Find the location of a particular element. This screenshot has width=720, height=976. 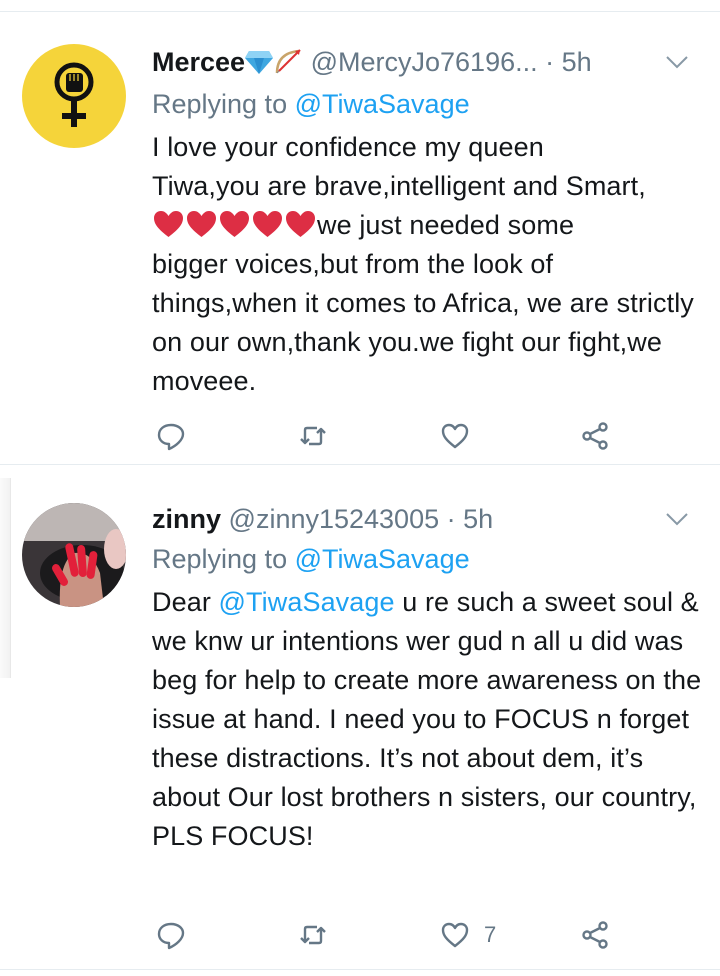

tweet-actions: 7 is located at coordinates (388, 935).